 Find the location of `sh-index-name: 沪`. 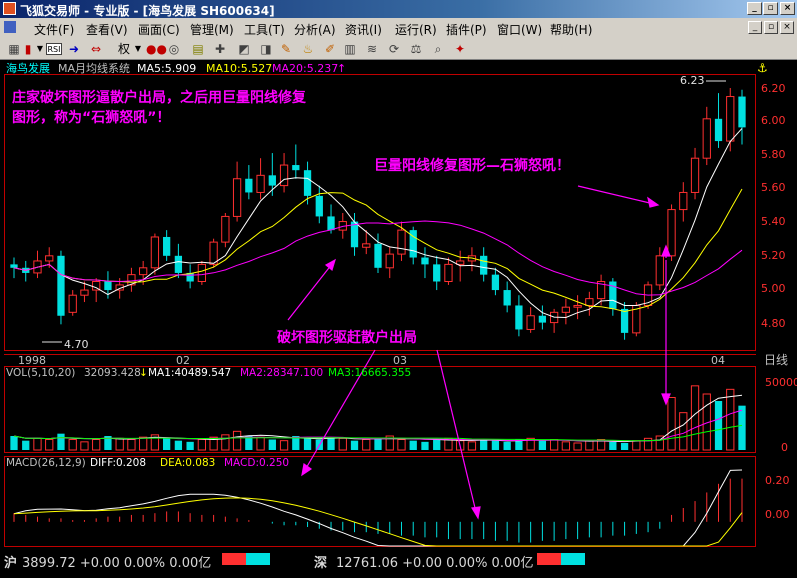

sh-index-name: 沪 is located at coordinates (11, 563).